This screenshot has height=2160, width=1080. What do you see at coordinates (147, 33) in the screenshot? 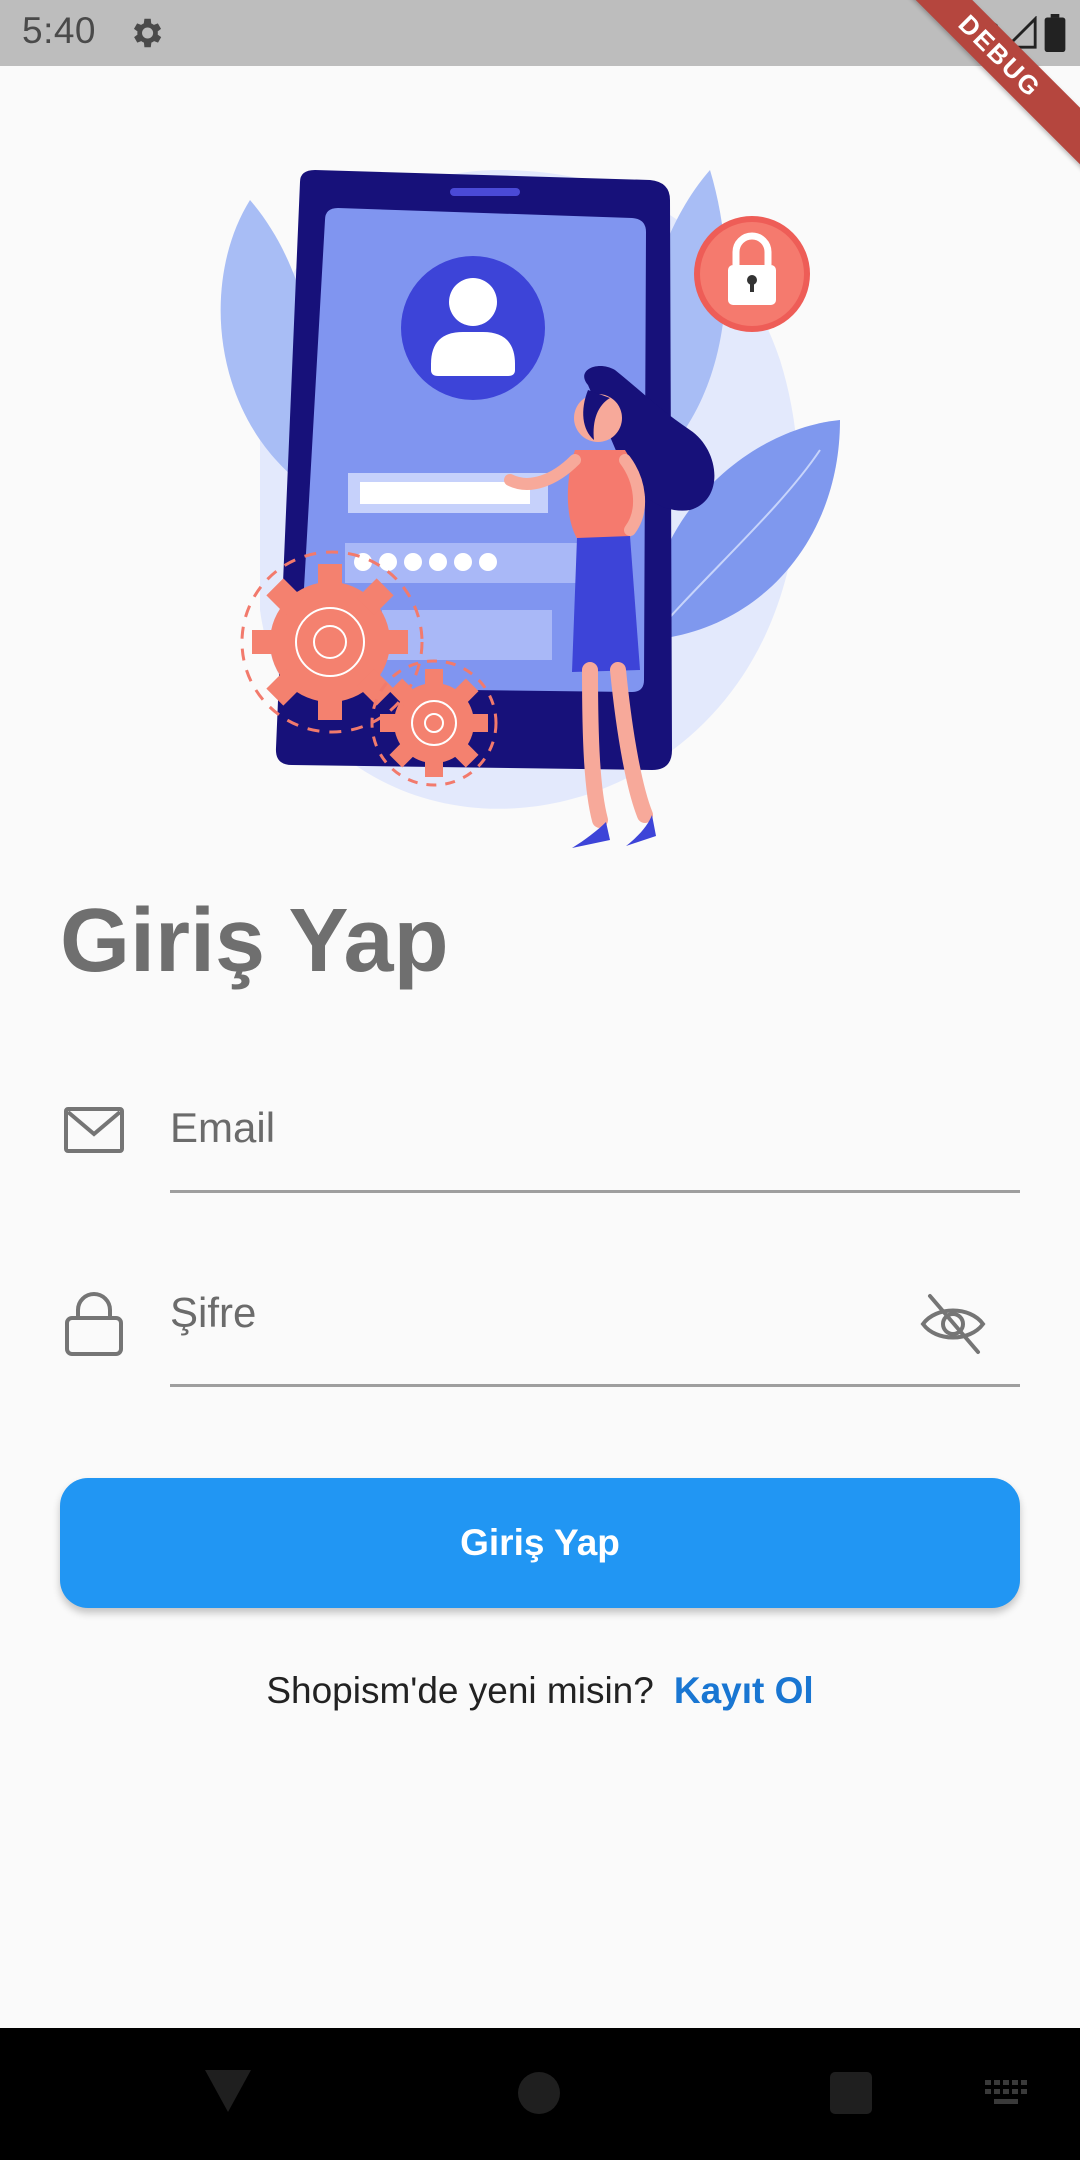
I see `settings-icon` at bounding box center [147, 33].